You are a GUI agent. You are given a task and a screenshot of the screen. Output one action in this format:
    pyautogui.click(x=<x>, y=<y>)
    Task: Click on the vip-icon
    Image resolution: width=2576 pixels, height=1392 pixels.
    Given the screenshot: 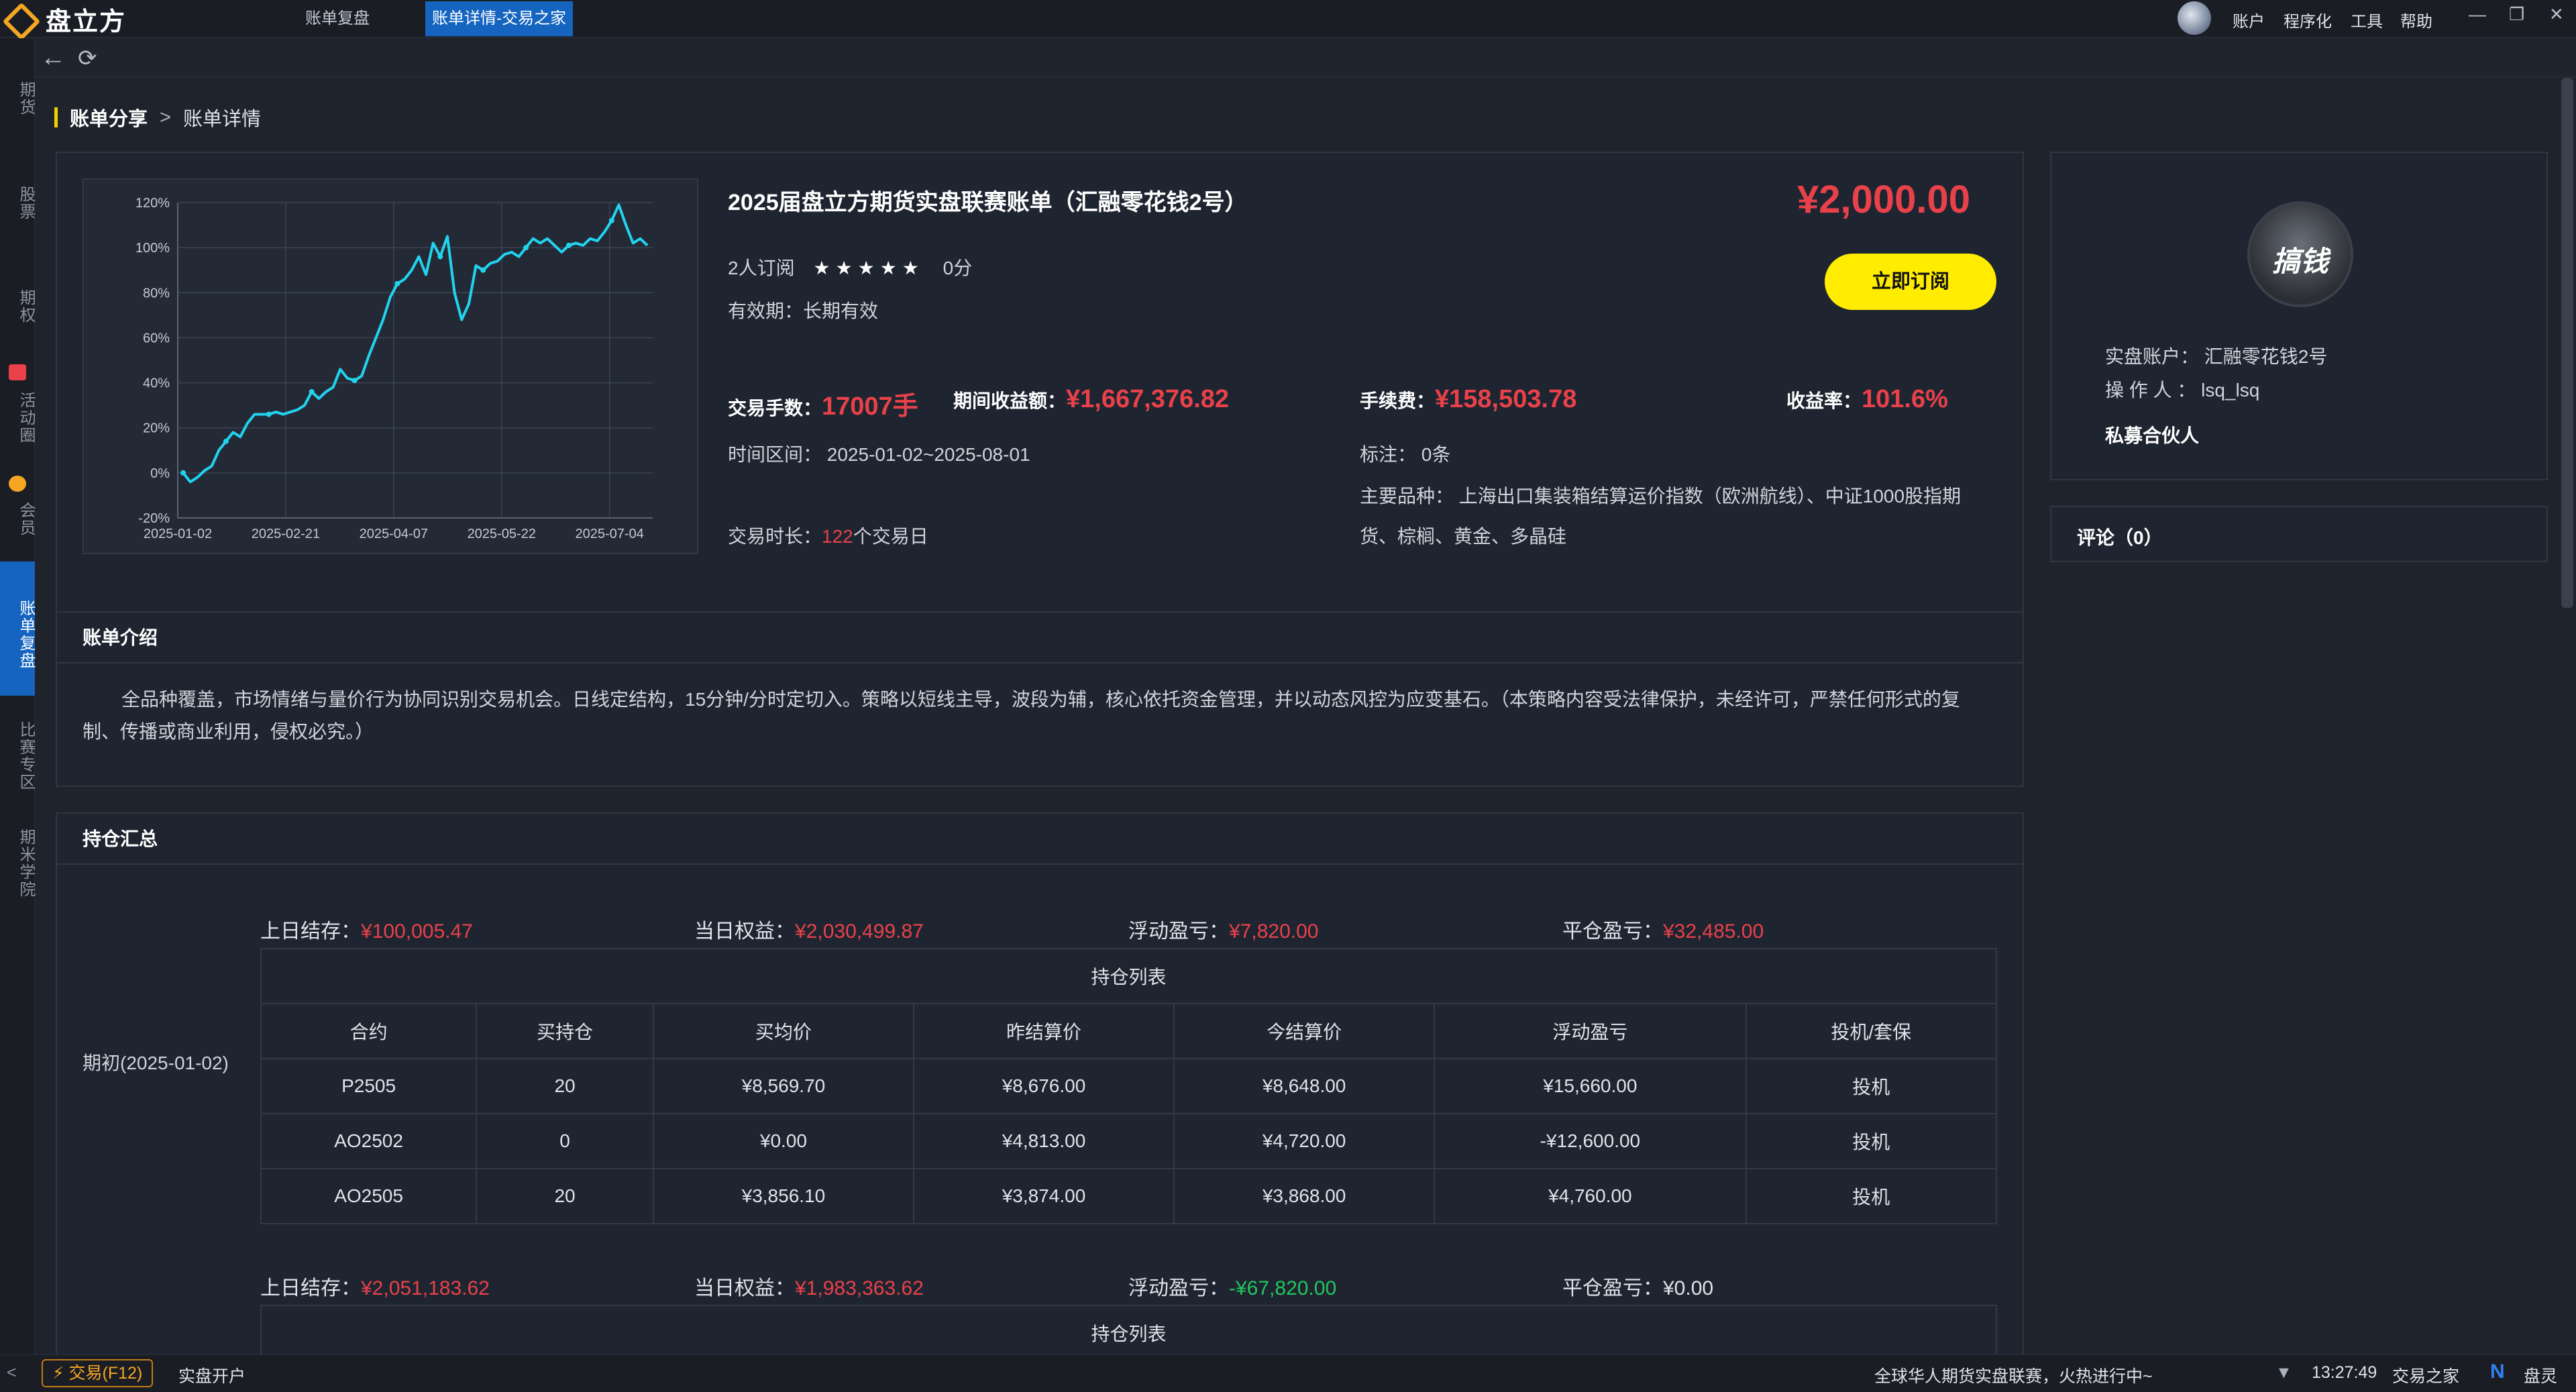 What is the action you would take?
    pyautogui.click(x=17, y=484)
    